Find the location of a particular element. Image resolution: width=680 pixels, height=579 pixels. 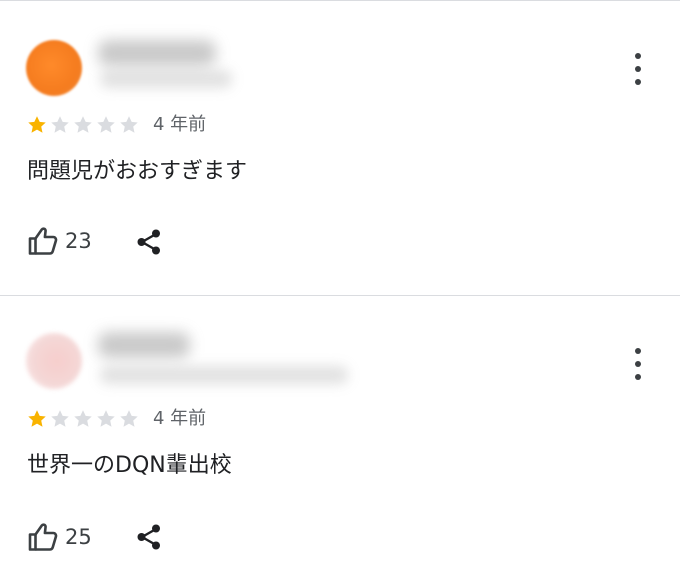

review-text: 問題児がおおすぎます is located at coordinates (137, 171).